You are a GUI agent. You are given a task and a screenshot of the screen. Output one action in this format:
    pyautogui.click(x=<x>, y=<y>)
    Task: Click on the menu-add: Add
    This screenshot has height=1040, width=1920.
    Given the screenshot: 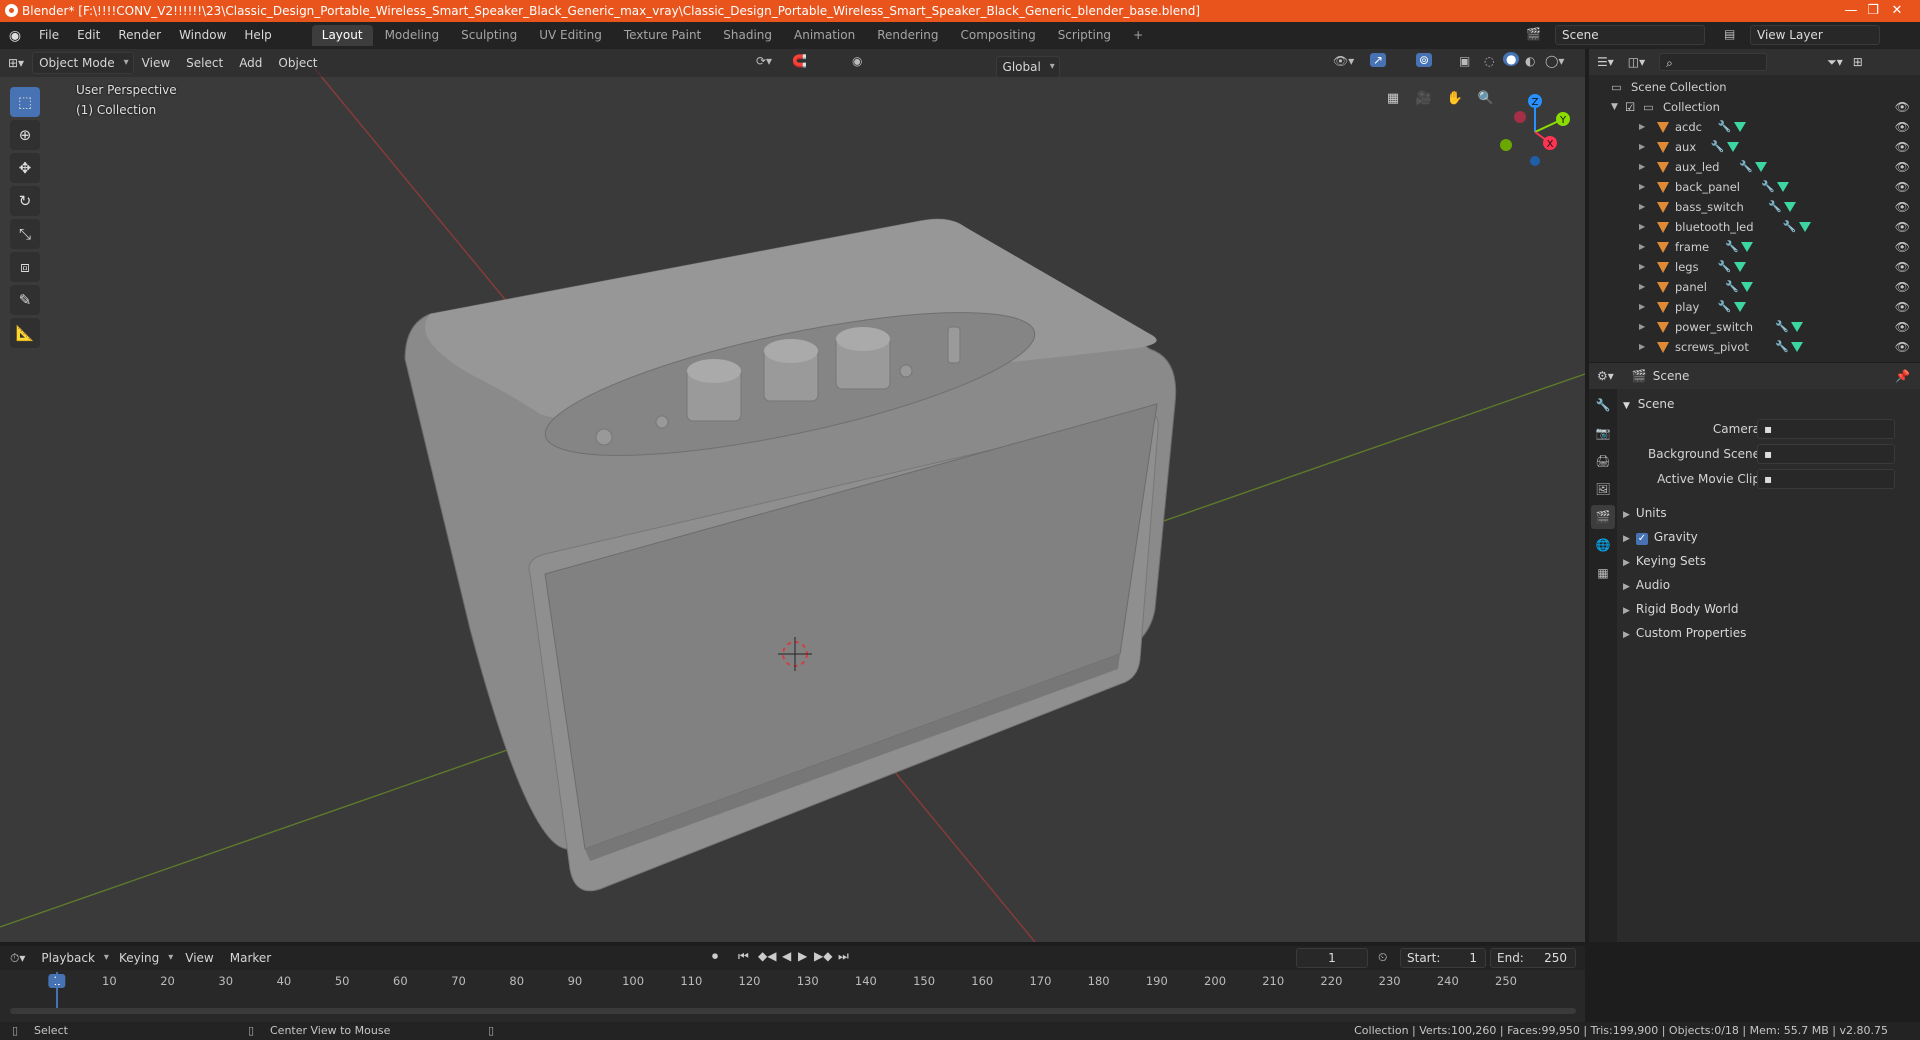 What is the action you would take?
    pyautogui.click(x=250, y=63)
    